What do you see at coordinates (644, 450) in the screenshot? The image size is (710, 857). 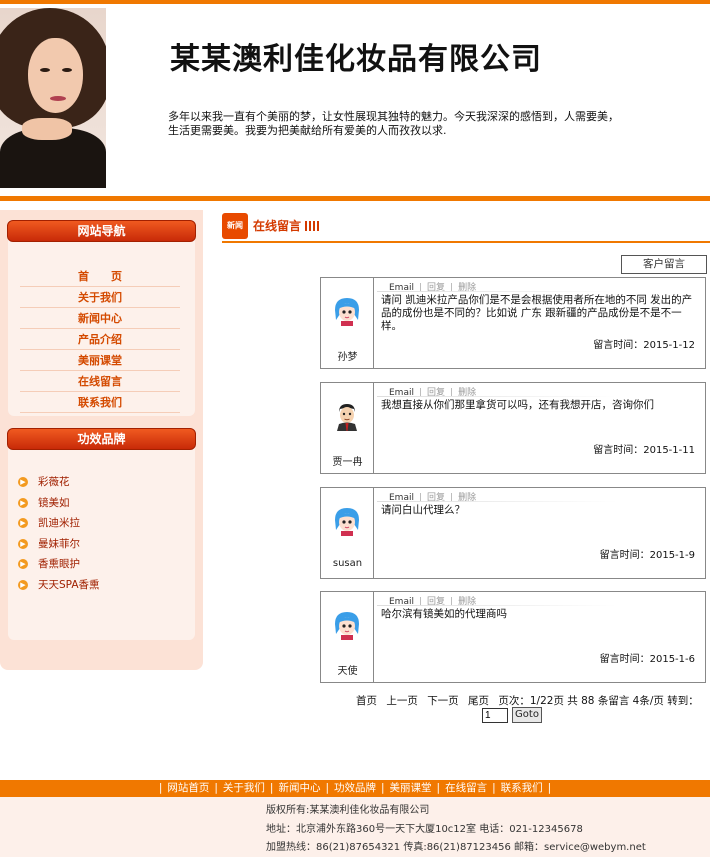 I see `message-time: 留言时间：2015-1-11` at bounding box center [644, 450].